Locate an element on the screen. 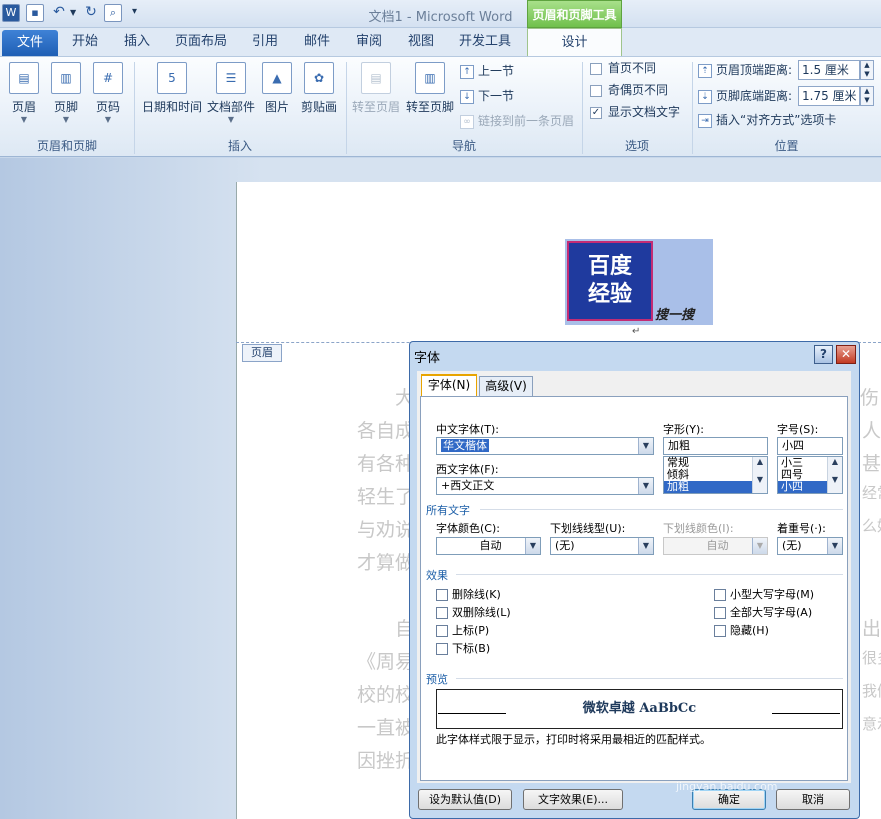 The height and width of the screenshot is (819, 881). footer-distance-input: 1.75 厘米 is located at coordinates (829, 96).